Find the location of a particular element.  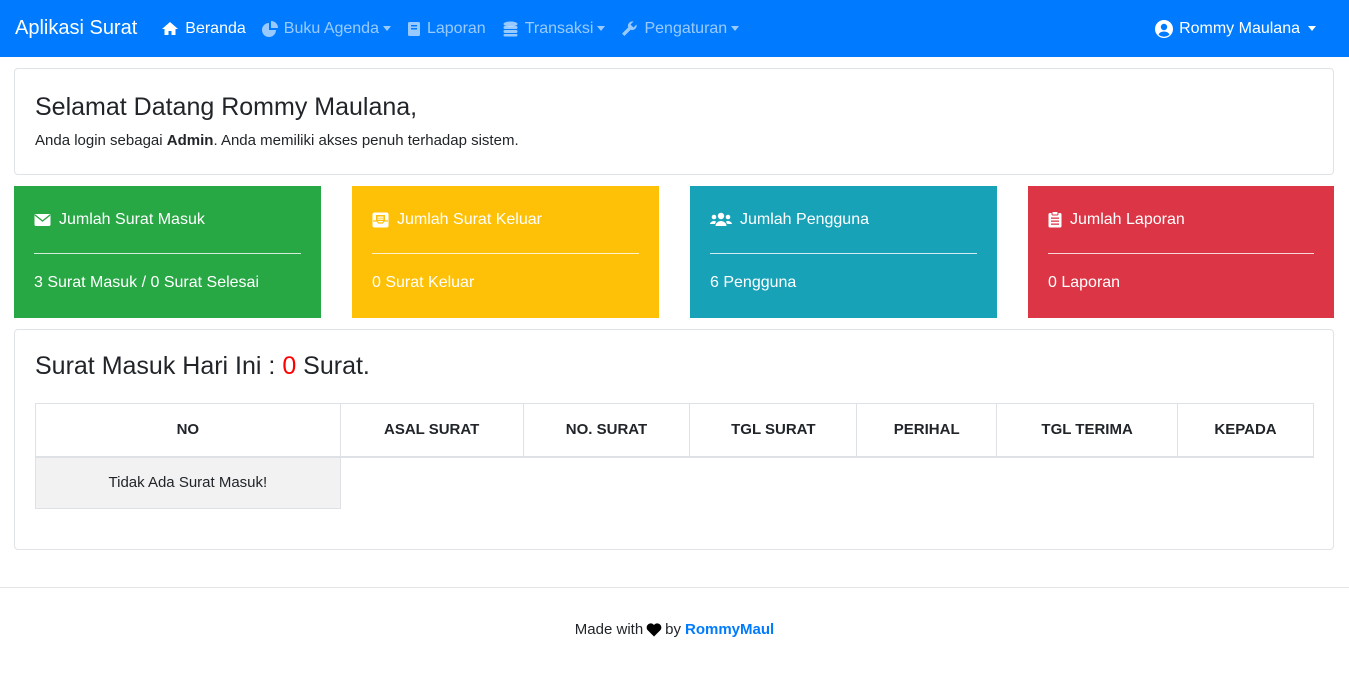

stat-title-label: Jumlah Pengguna is located at coordinates (804, 219).